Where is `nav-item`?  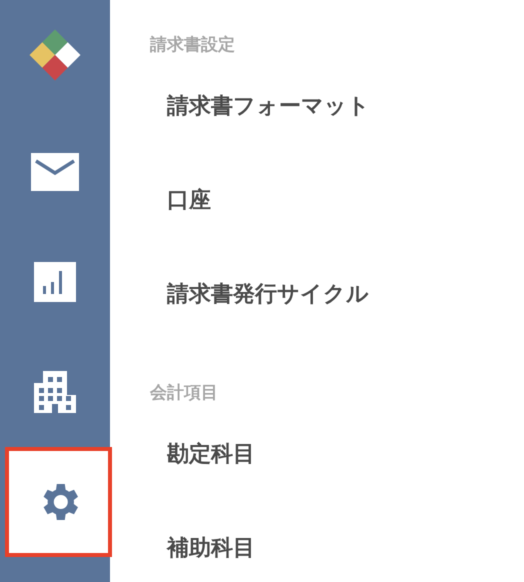
nav-item is located at coordinates (58, 502).